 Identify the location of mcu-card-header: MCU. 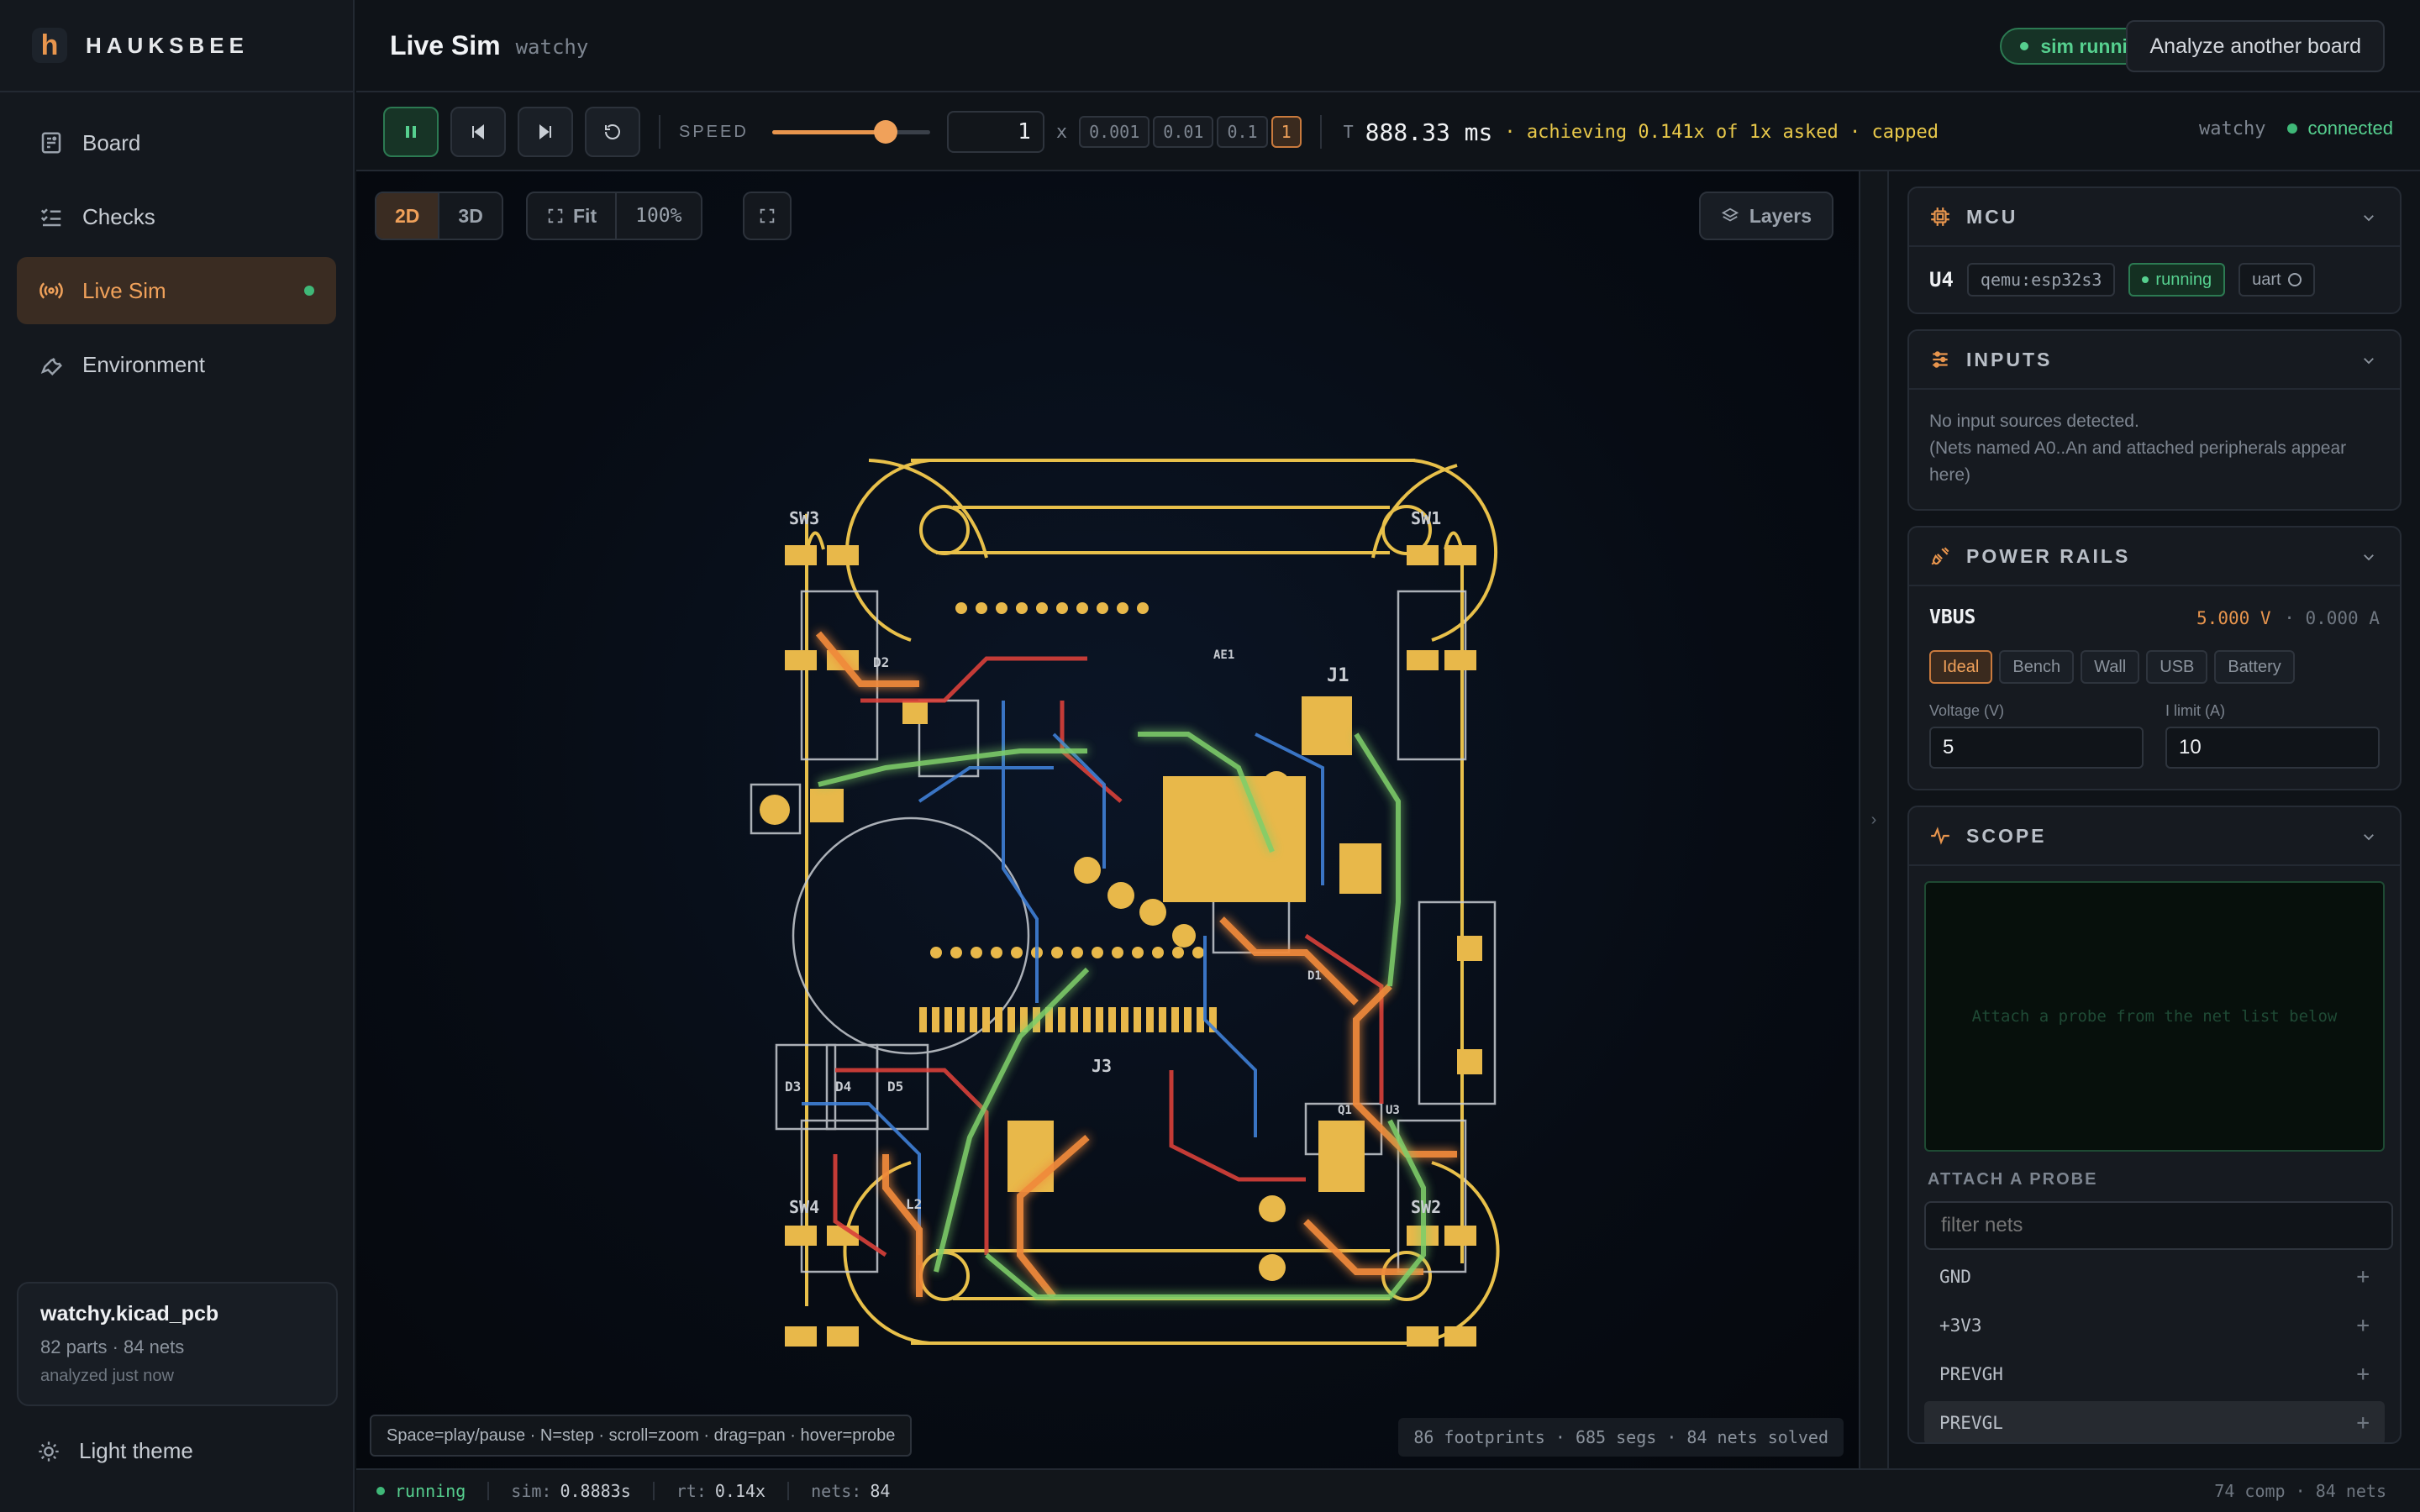
(2154, 217).